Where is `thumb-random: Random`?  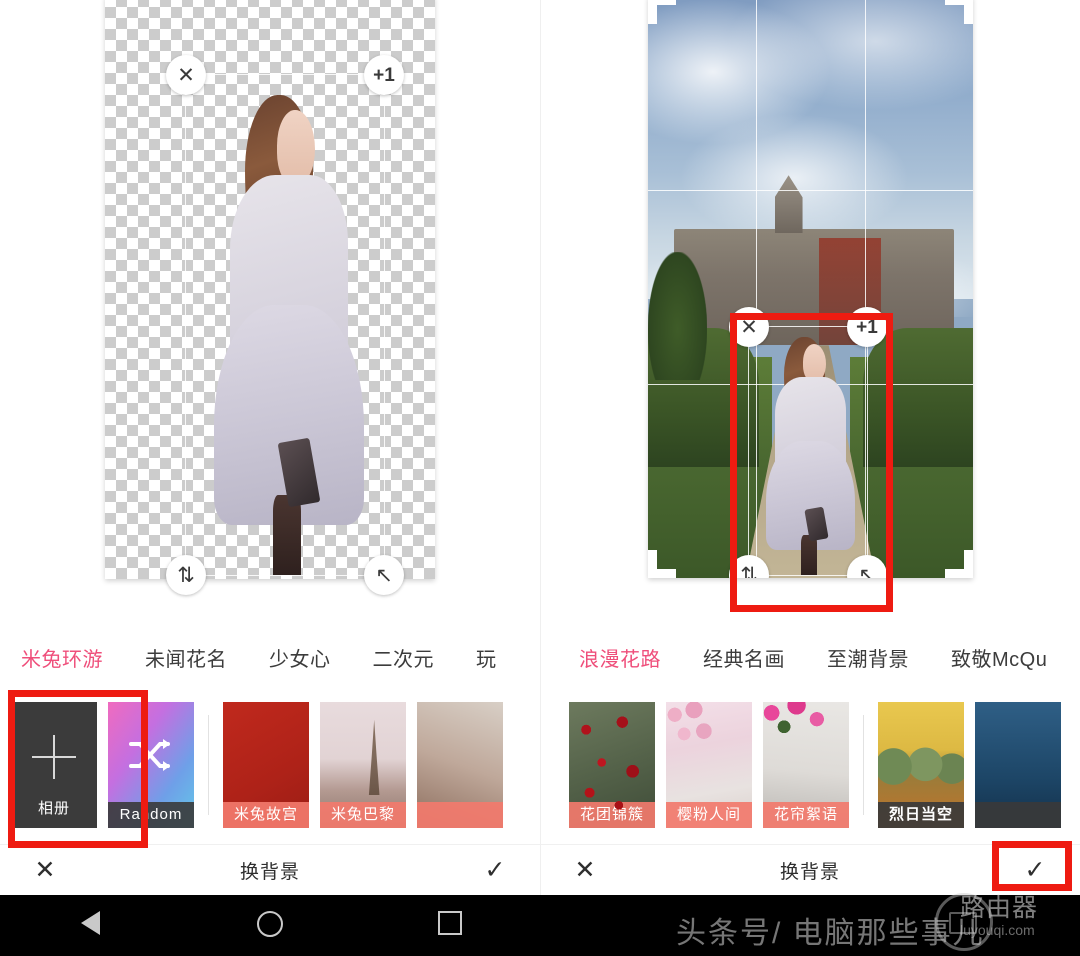 thumb-random: Random is located at coordinates (151, 765).